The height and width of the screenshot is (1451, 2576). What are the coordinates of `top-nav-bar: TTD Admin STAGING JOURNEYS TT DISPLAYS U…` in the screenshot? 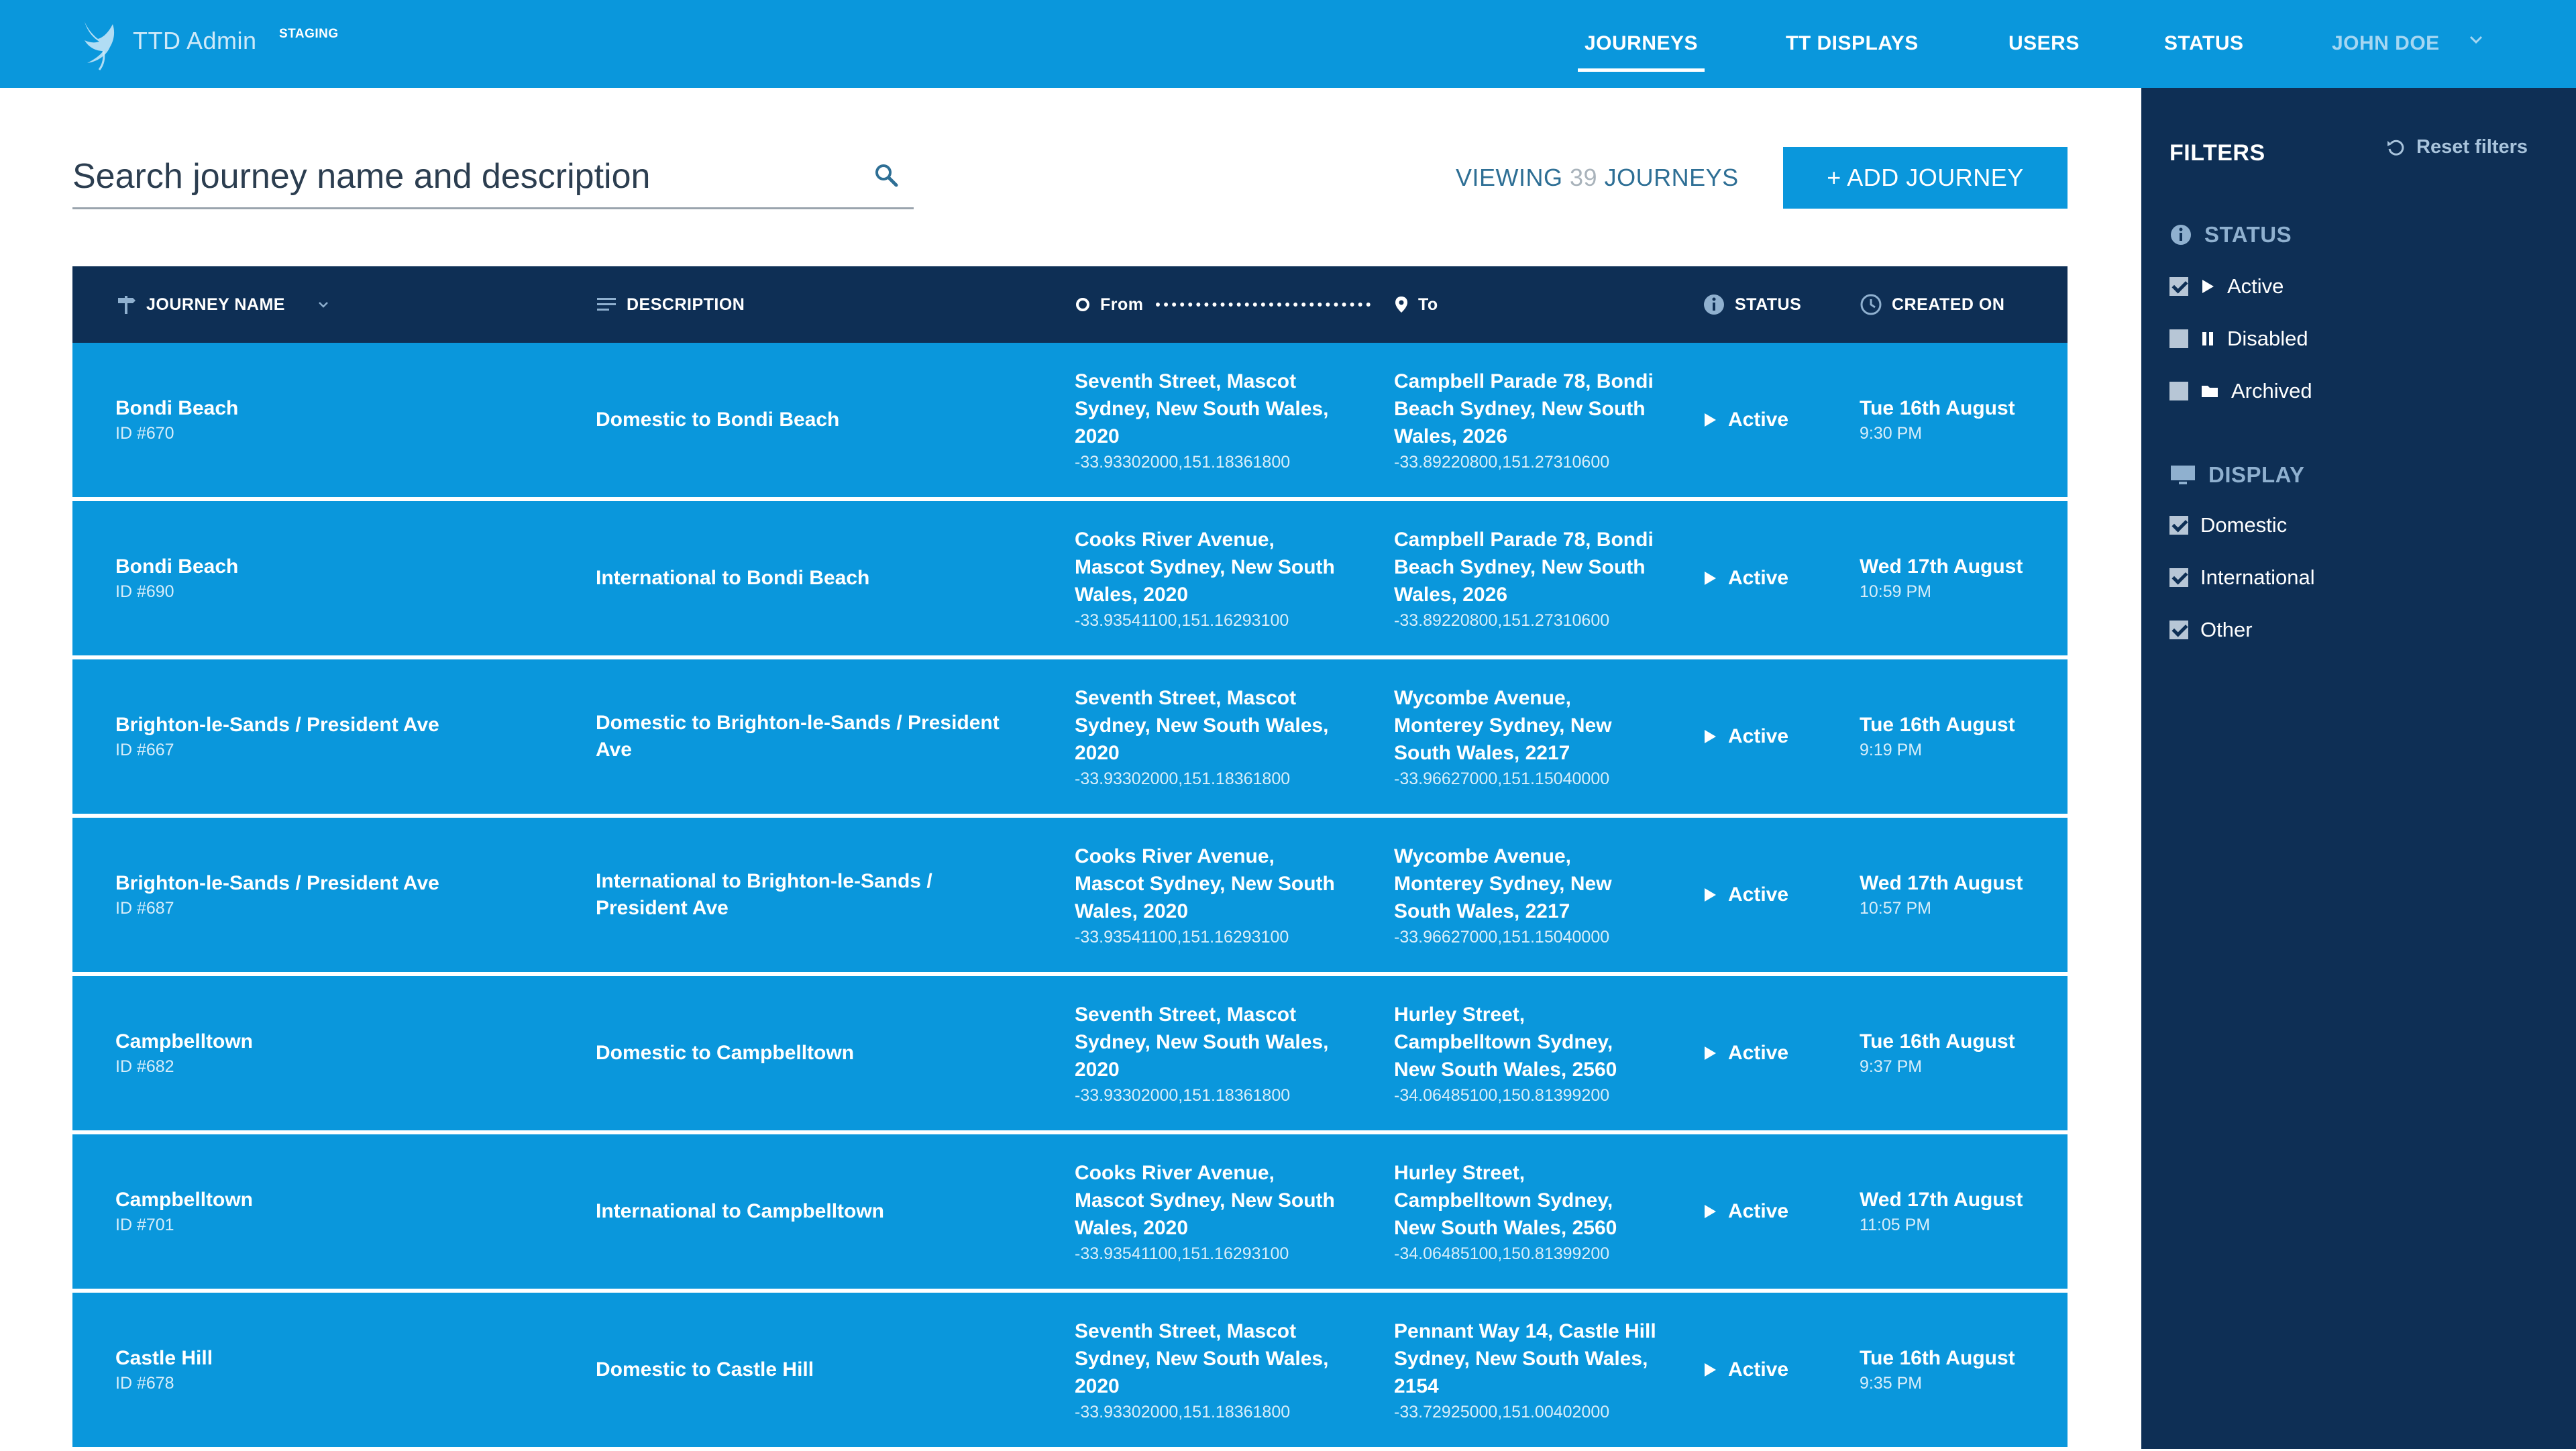 It's located at (1288, 44).